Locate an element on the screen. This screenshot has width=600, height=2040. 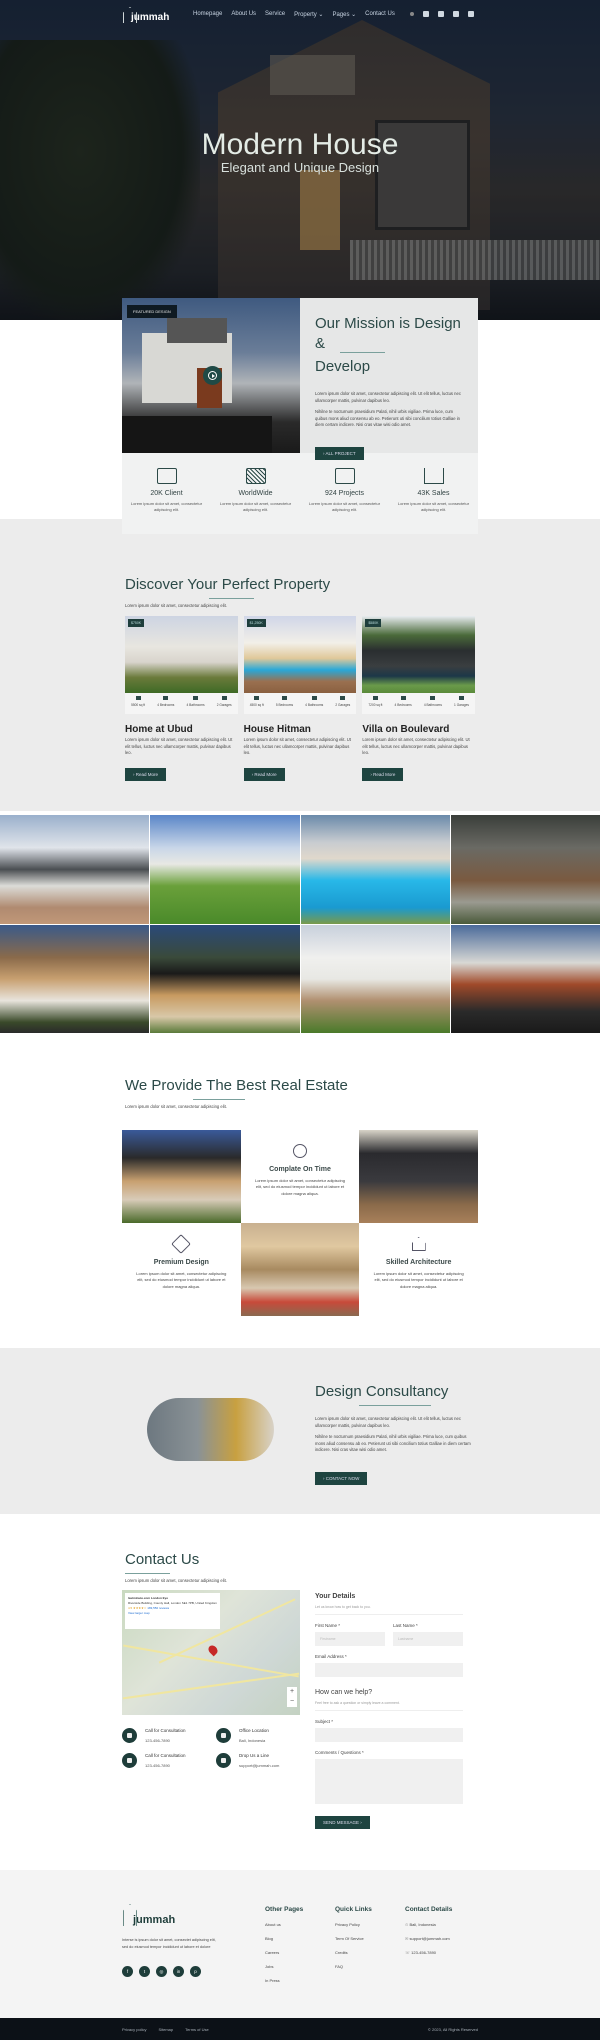
property-name: House Hitman is located at coordinates (300, 729).